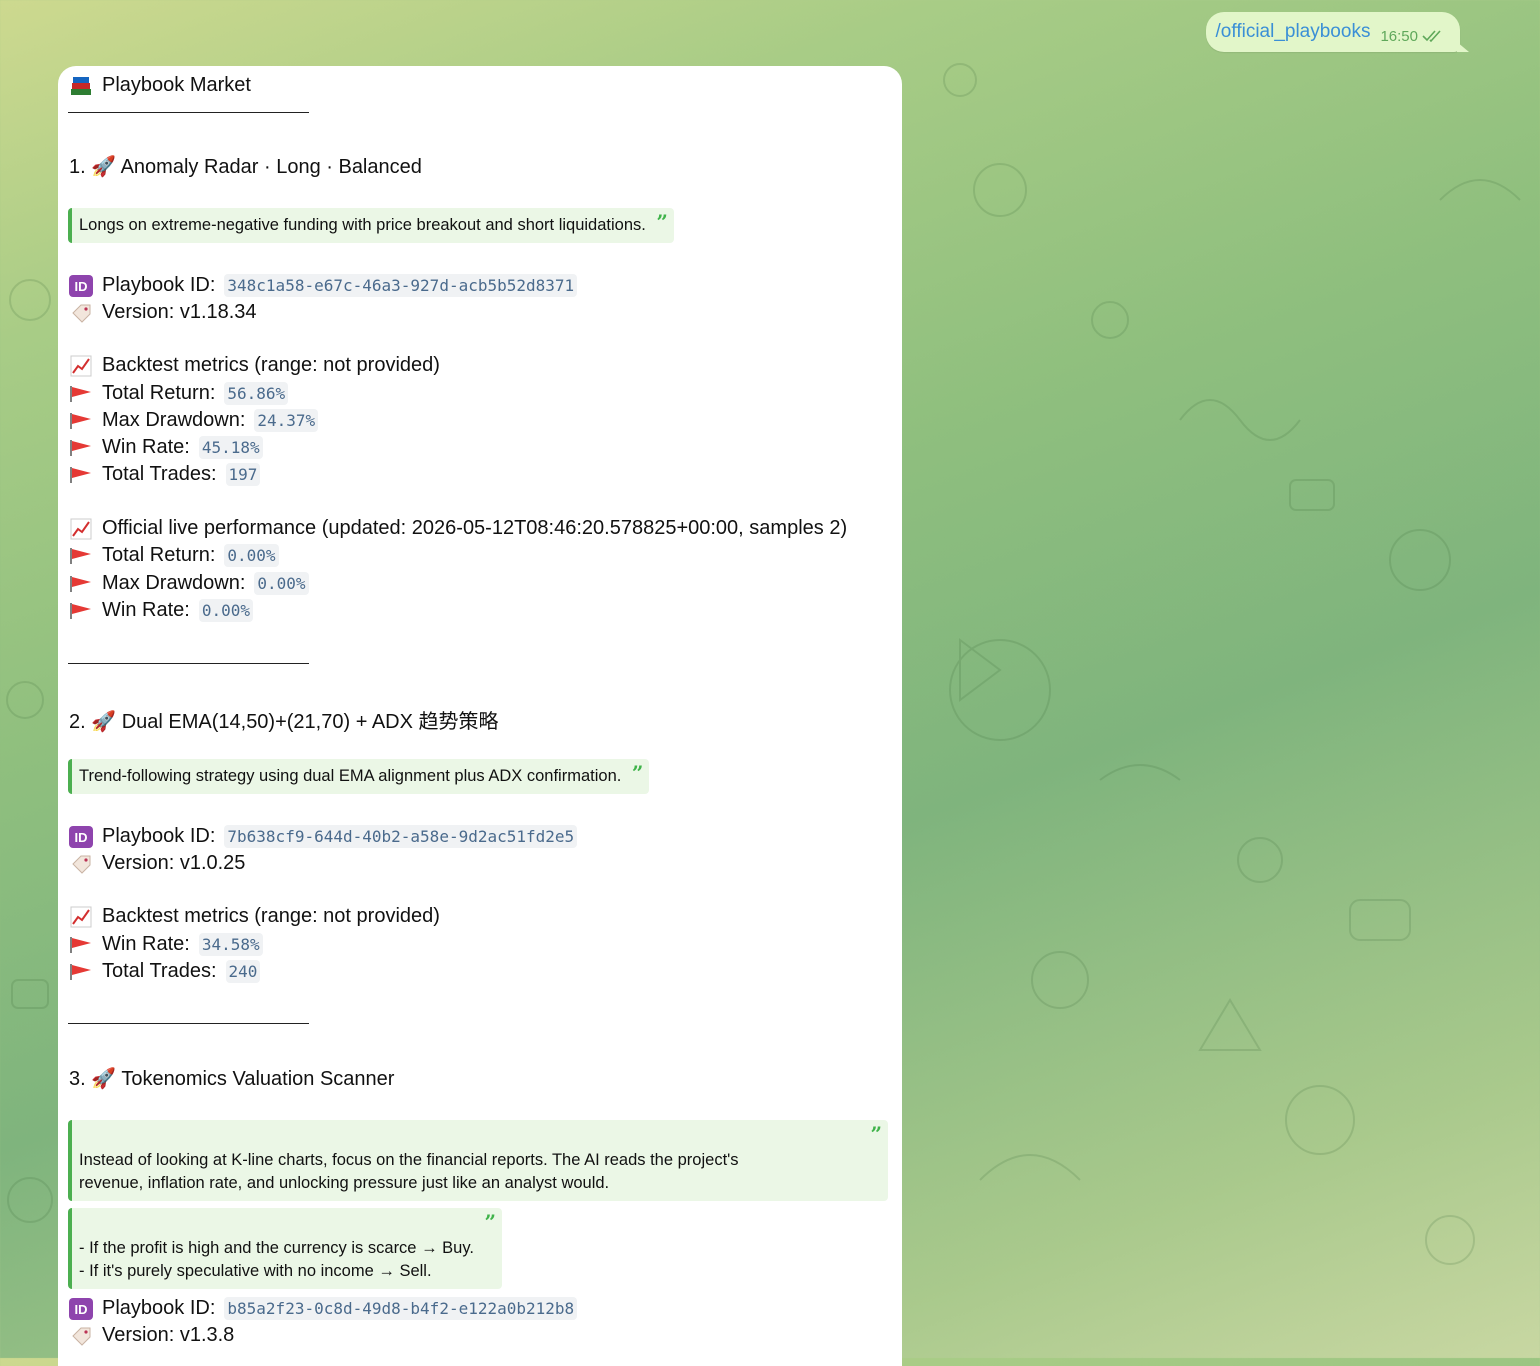 This screenshot has height=1366, width=1540. What do you see at coordinates (157, 863) in the screenshot?
I see `version-row: Version: v1.0.25` at bounding box center [157, 863].